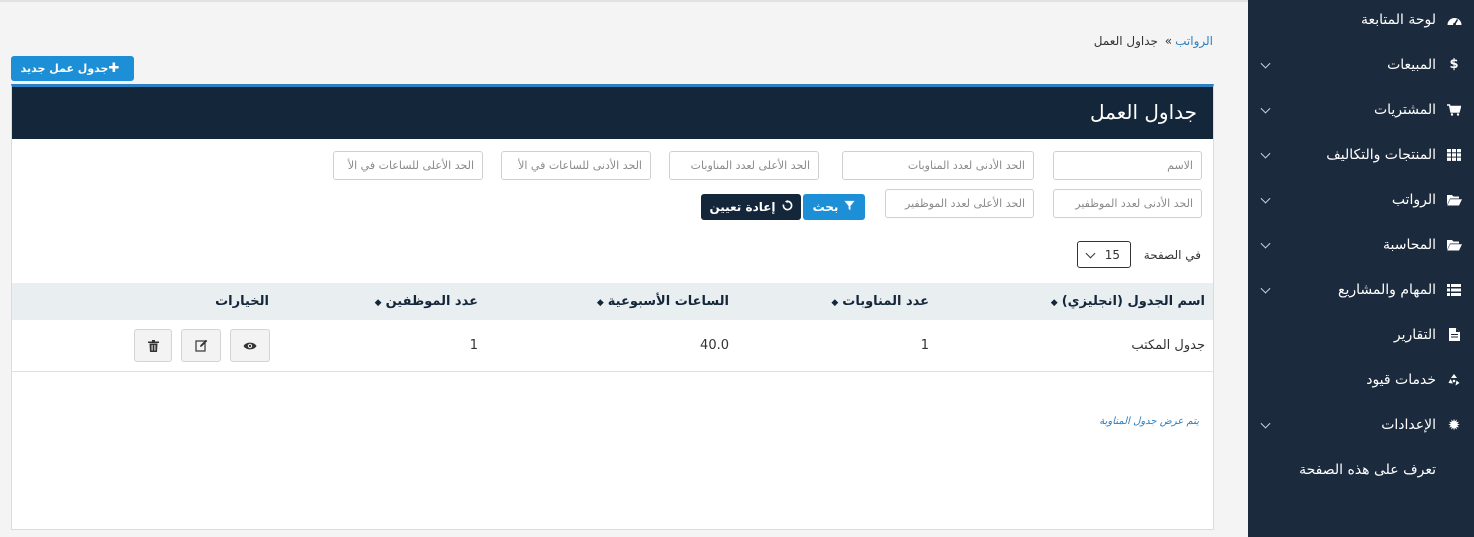 The height and width of the screenshot is (537, 1474). I want to click on new-schedule-label: جدول عمل جديد, so click(64, 68).